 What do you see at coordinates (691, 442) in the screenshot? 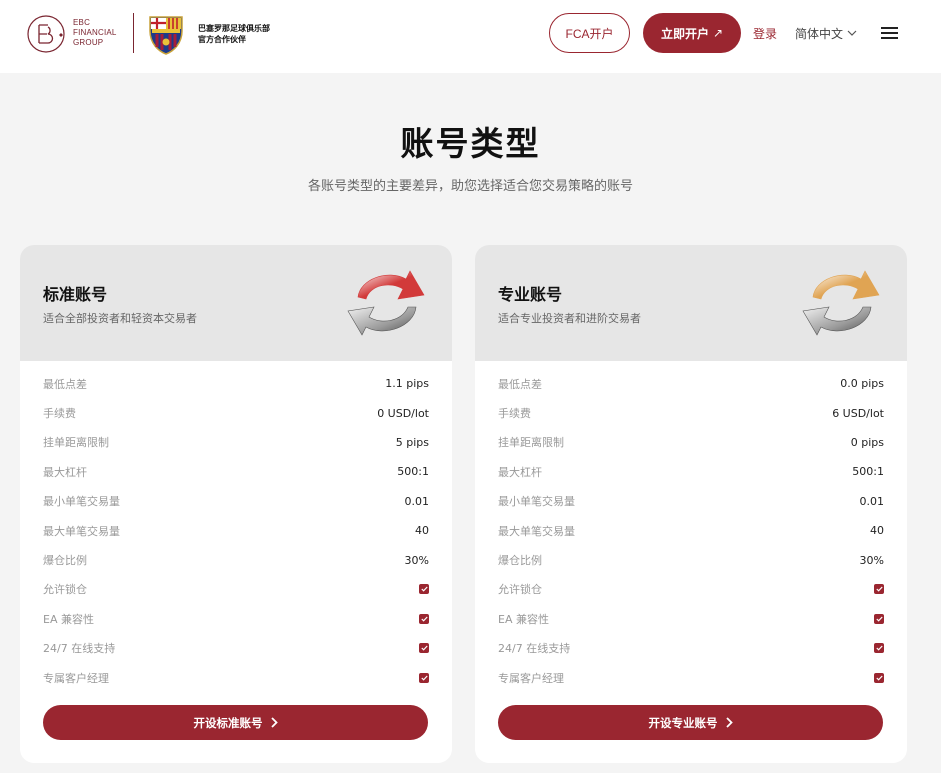
I see `feature-row: 挂单距离限制 0 pips` at bounding box center [691, 442].